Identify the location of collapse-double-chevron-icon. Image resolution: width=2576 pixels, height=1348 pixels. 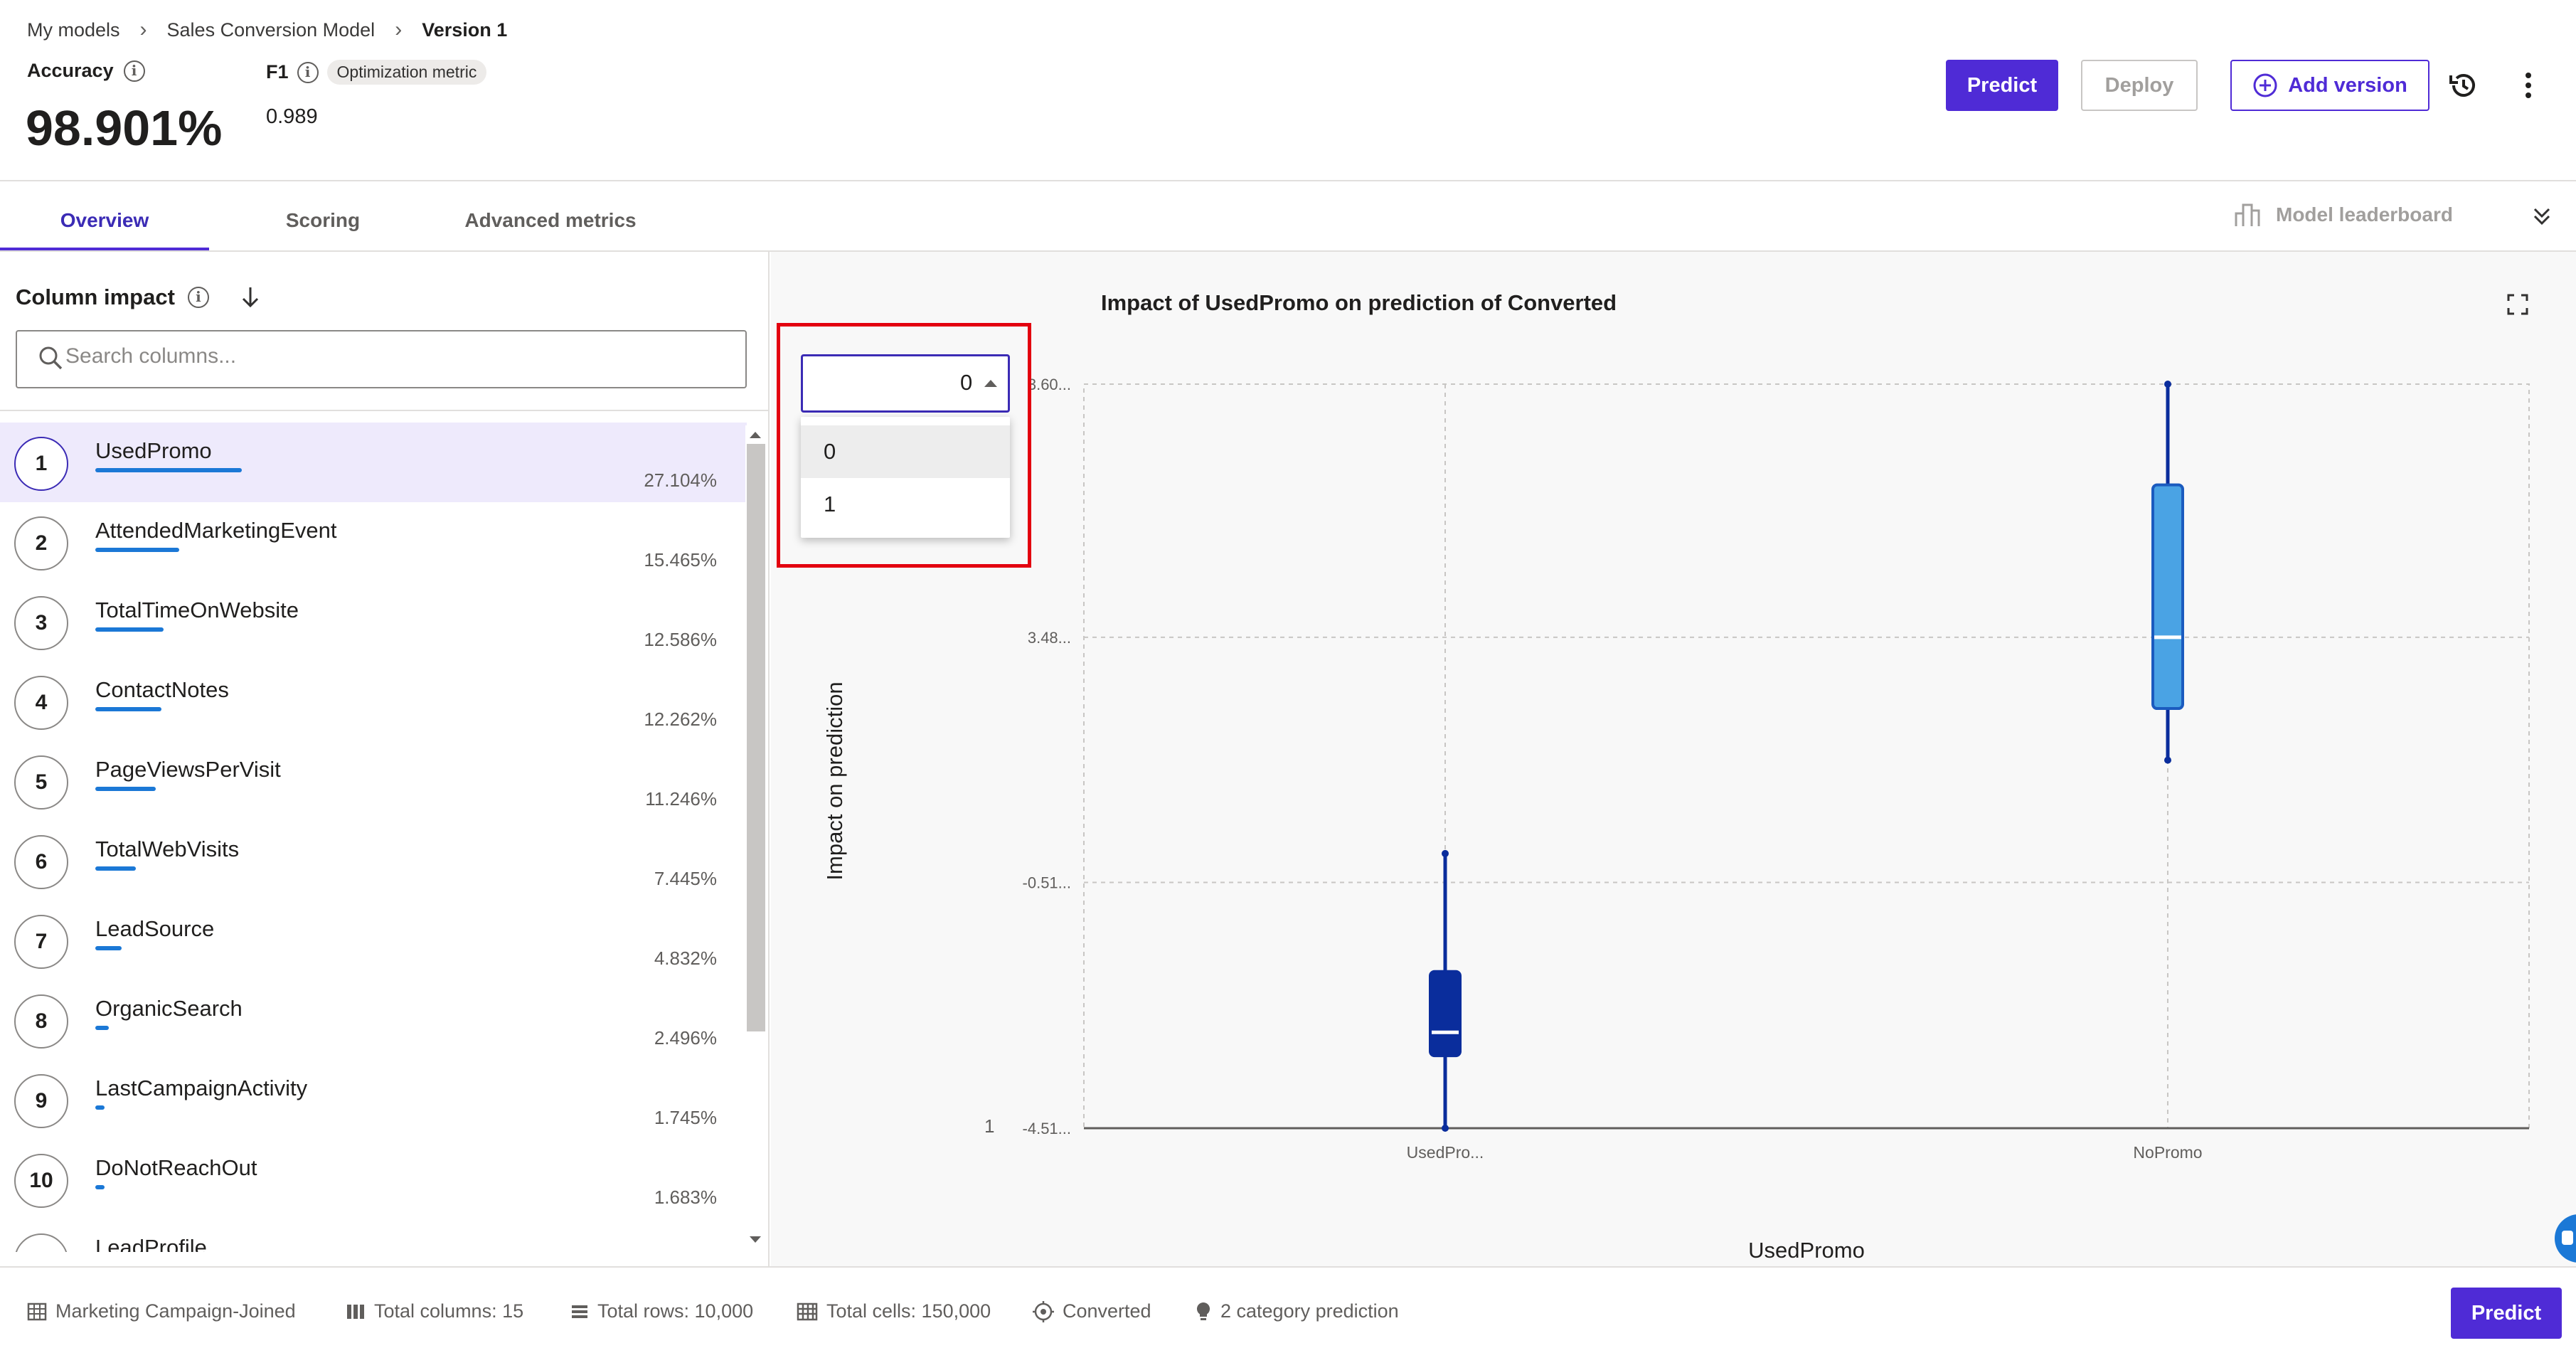
(2542, 216).